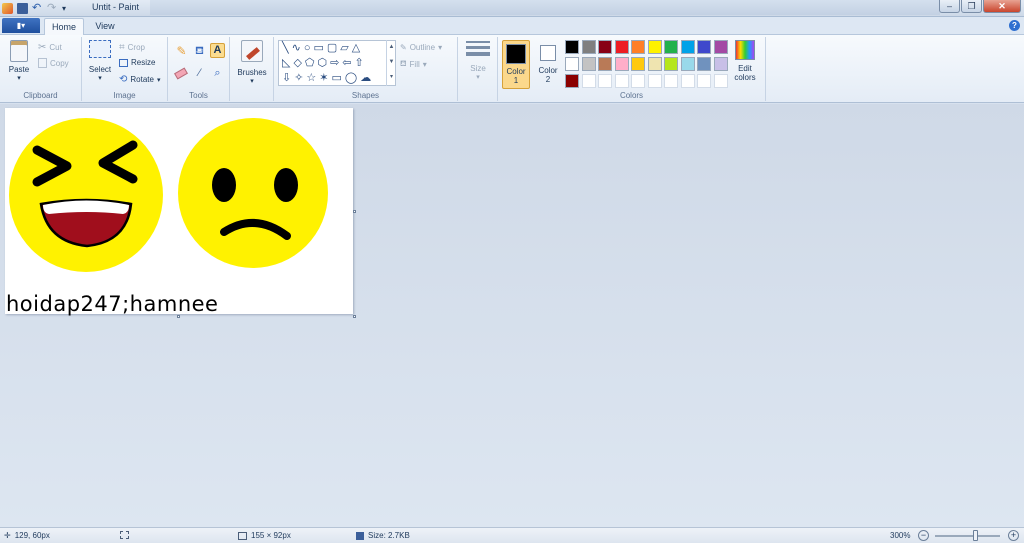 Image resolution: width=1024 pixels, height=543 pixels. I want to click on edit-colors-icon, so click(745, 50).